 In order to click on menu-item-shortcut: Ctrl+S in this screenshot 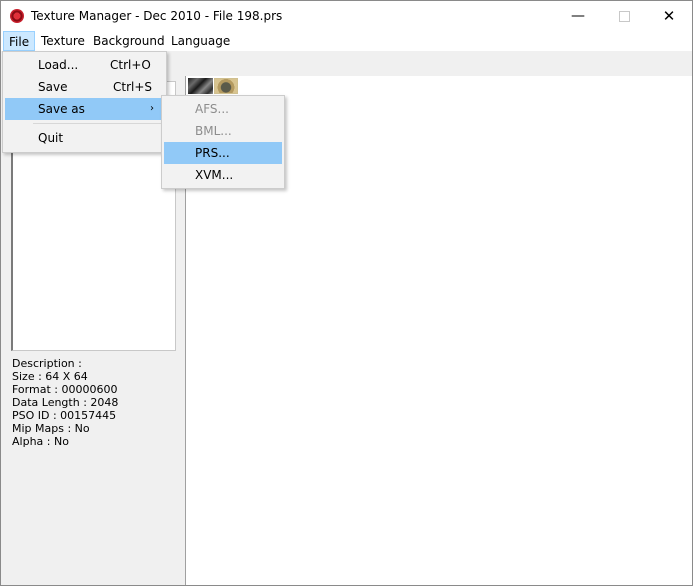, I will do `click(133, 87)`.